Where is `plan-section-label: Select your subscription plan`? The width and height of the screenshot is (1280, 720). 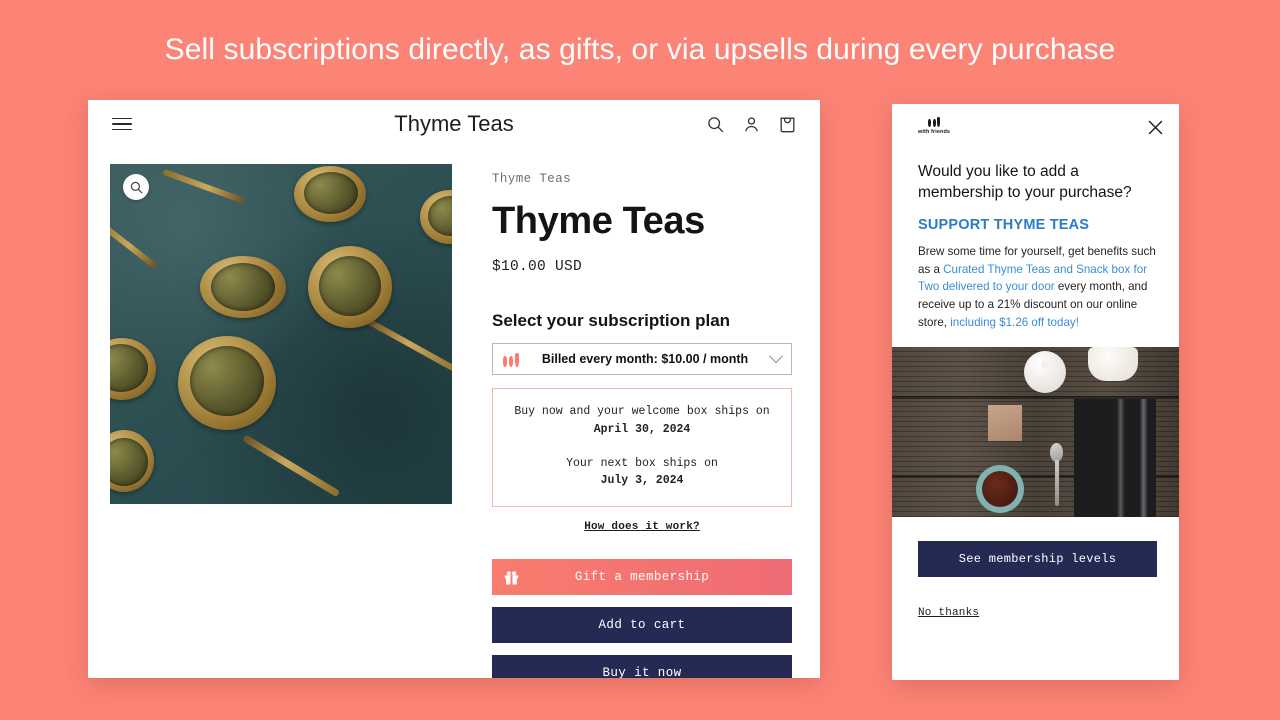 plan-section-label: Select your subscription plan is located at coordinates (611, 320).